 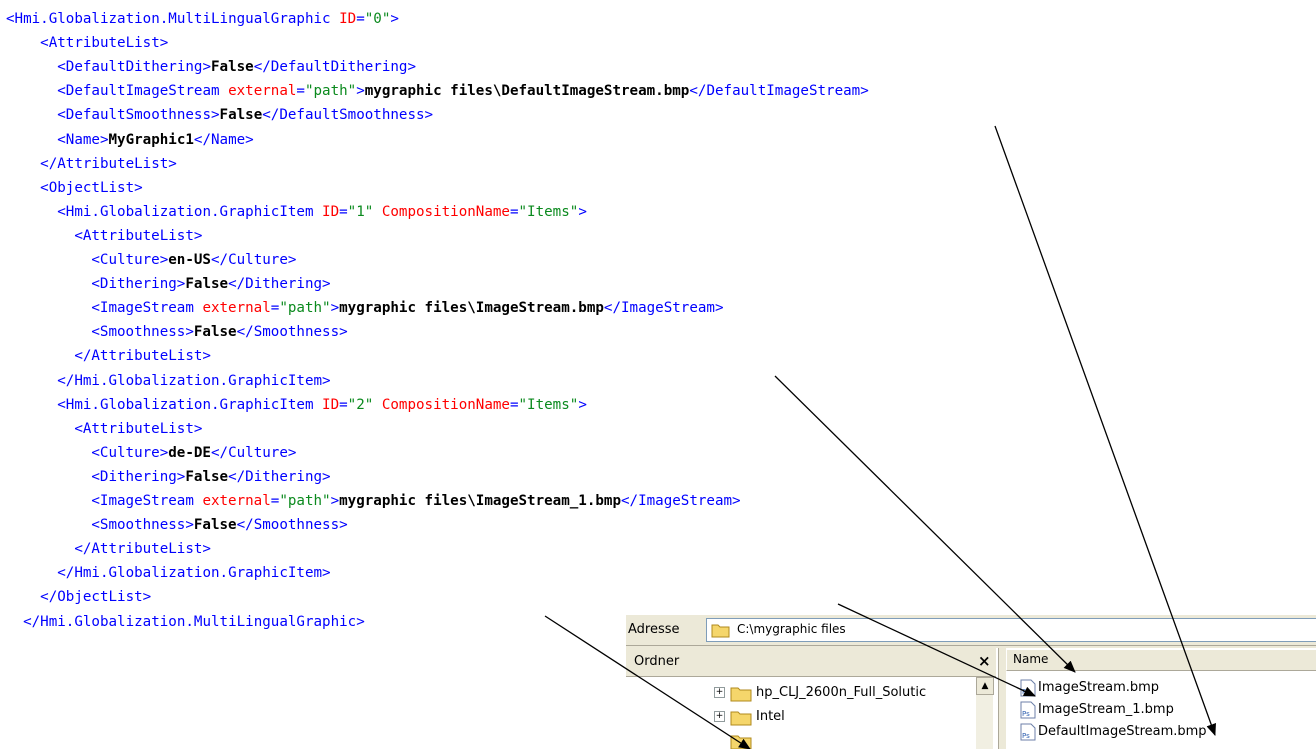 I want to click on arrow-image-stream, so click(x=925, y=524).